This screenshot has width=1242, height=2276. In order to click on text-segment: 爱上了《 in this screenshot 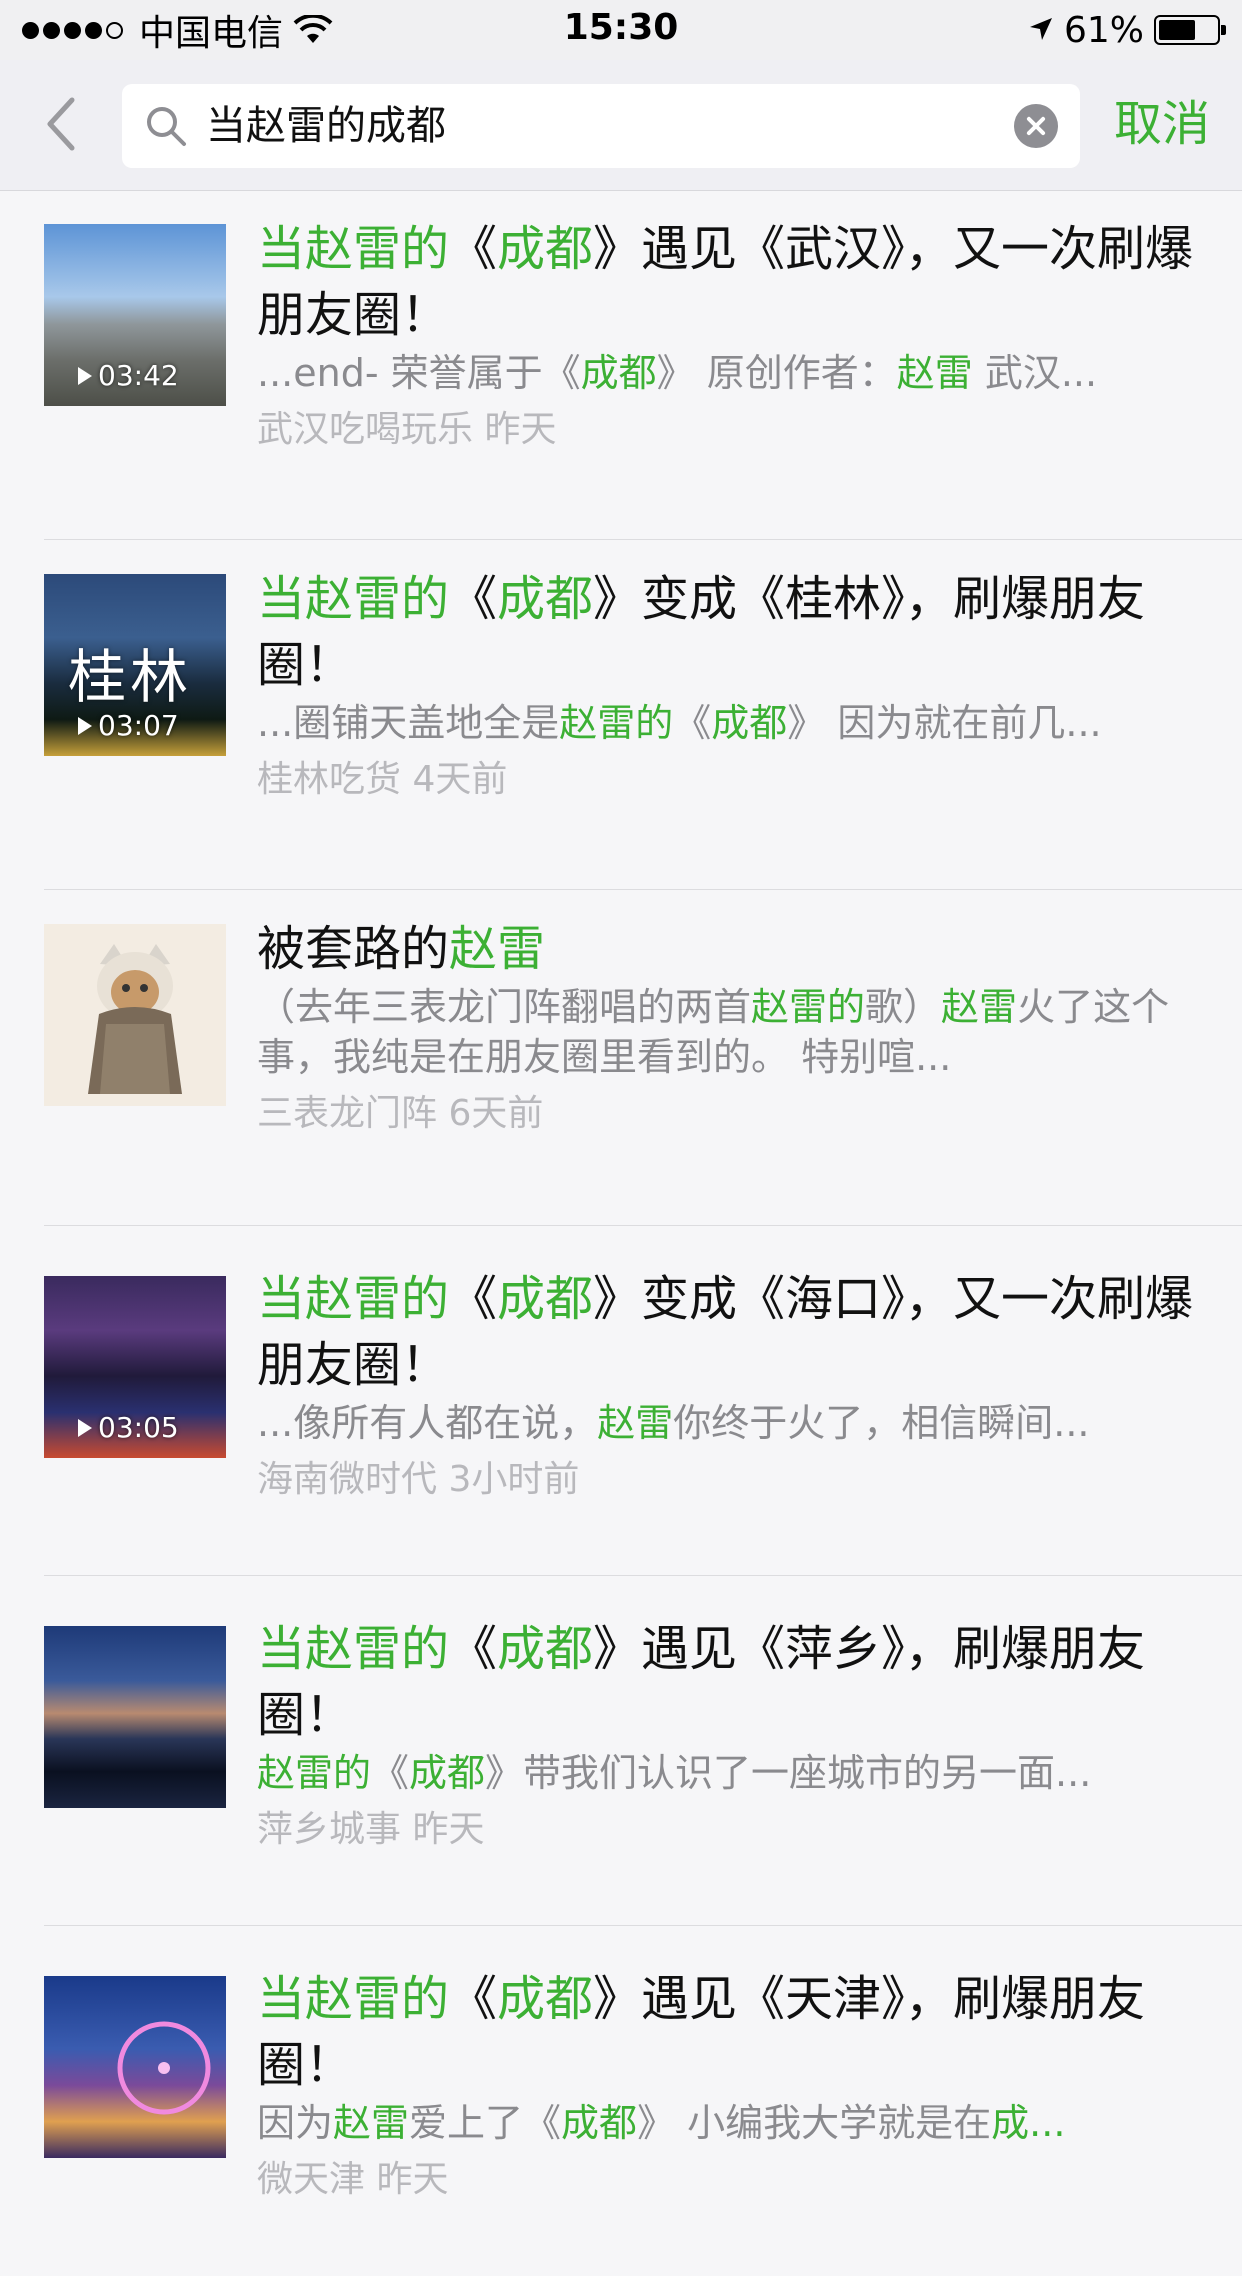, I will do `click(485, 2123)`.